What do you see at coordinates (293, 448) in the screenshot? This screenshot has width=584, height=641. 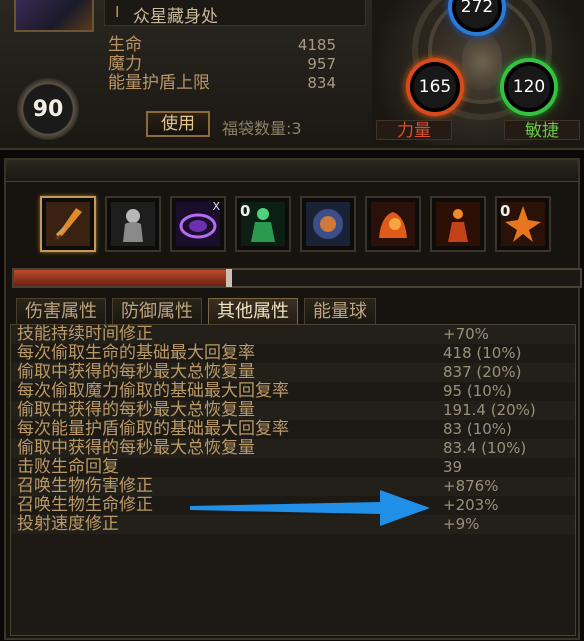 I see `stat-row: 偷取中获得的每秒最大总恢复量 83.4 (10%)` at bounding box center [293, 448].